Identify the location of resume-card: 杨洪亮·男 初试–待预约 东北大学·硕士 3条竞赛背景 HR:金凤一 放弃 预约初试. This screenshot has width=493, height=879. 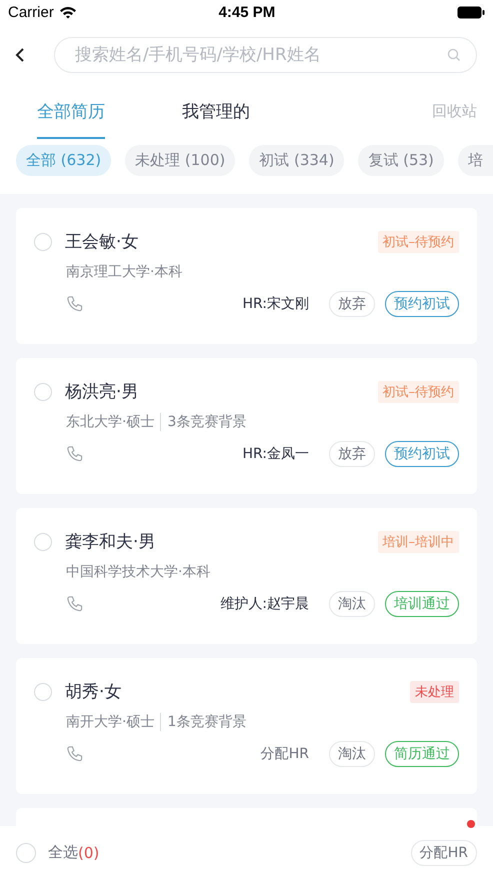
(246, 426).